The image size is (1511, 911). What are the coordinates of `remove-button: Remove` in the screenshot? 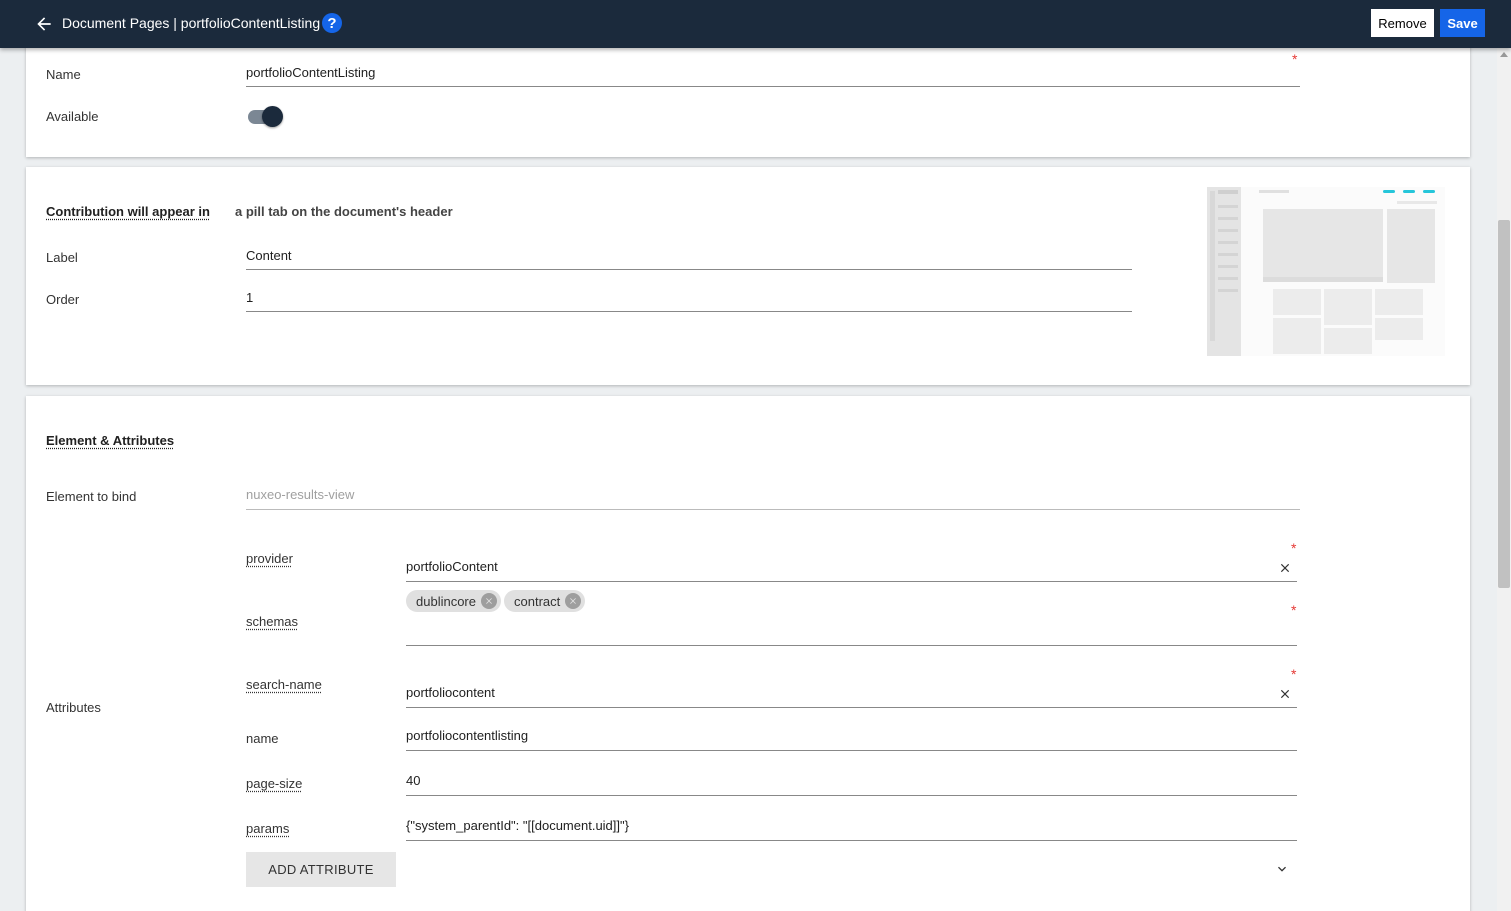 It's located at (1402, 23).